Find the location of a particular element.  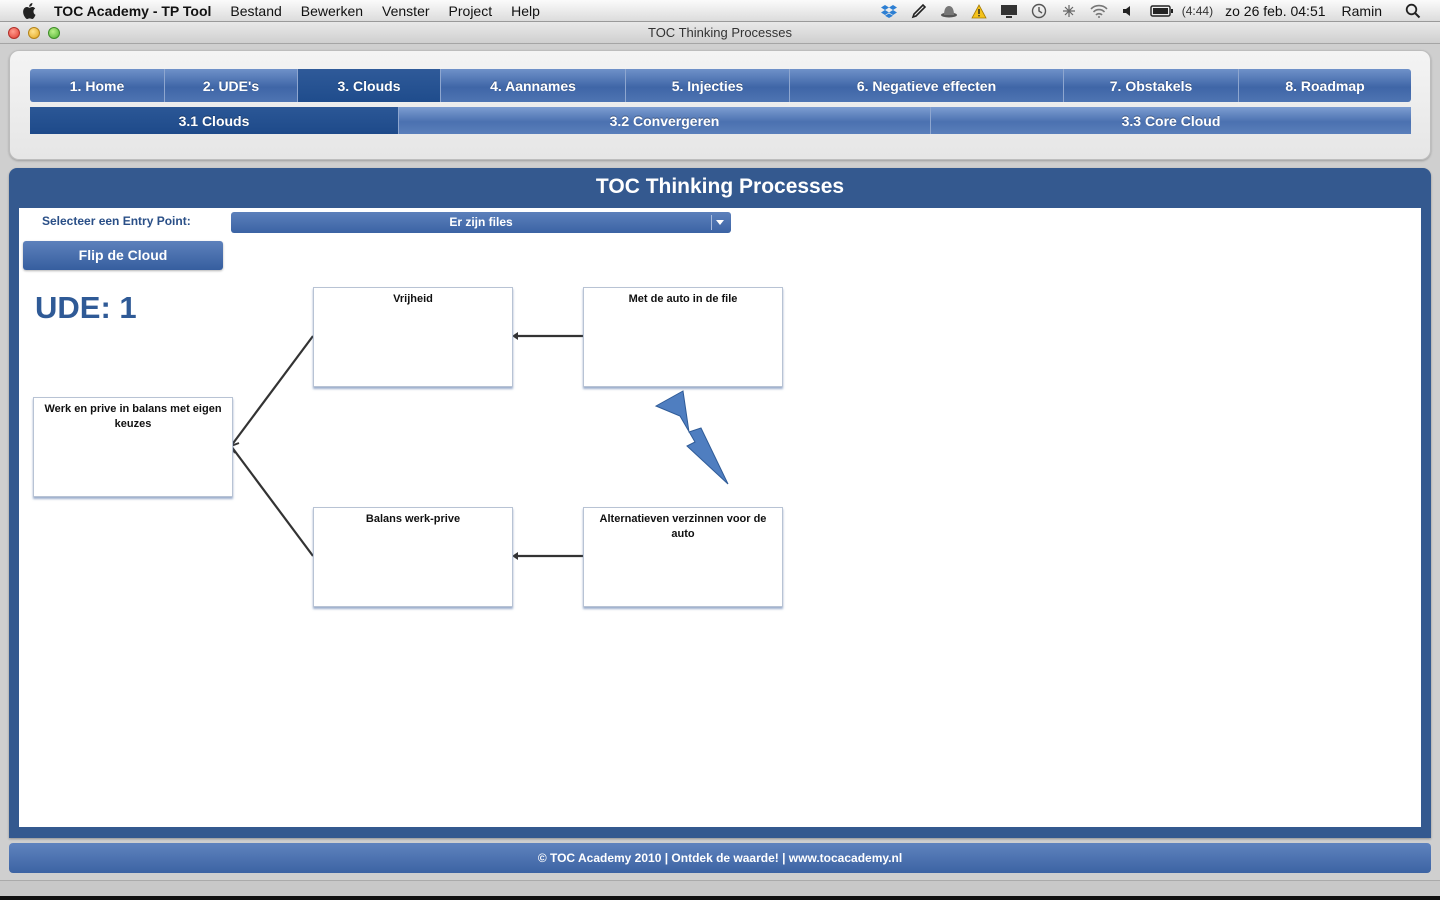

want-bottom-text: Alternatieven verzinnen voor de auto is located at coordinates (683, 526).